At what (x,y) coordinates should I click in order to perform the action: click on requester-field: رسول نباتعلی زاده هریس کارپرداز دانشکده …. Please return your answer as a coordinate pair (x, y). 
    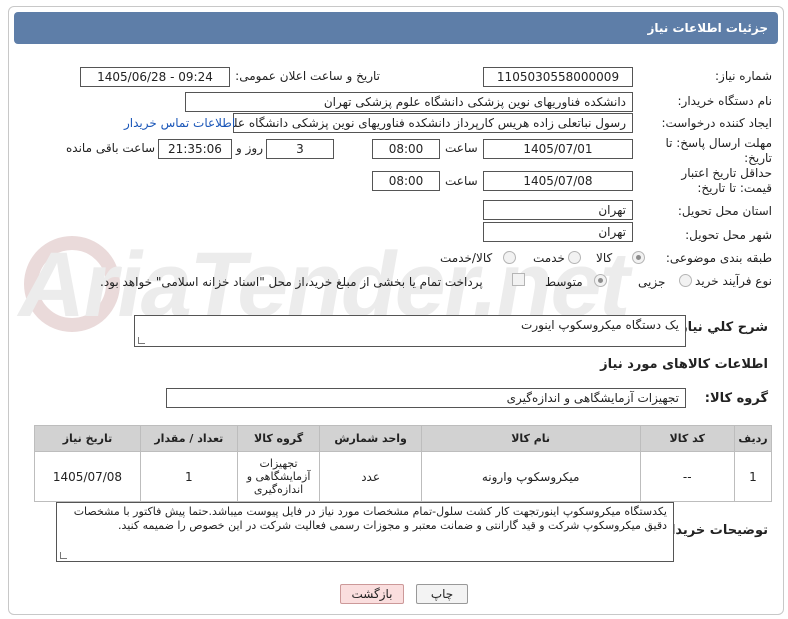
    Looking at the image, I should click on (433, 123).